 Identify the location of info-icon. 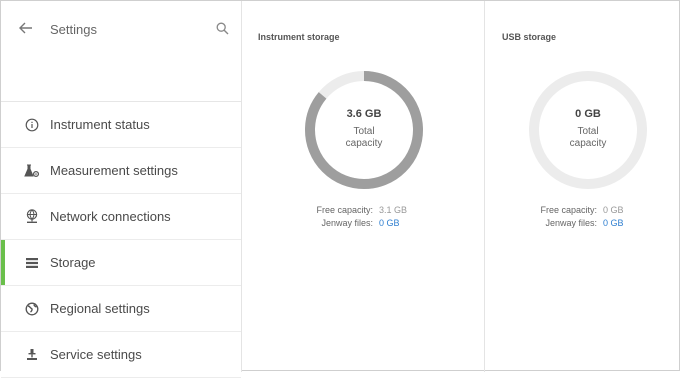
(32, 125).